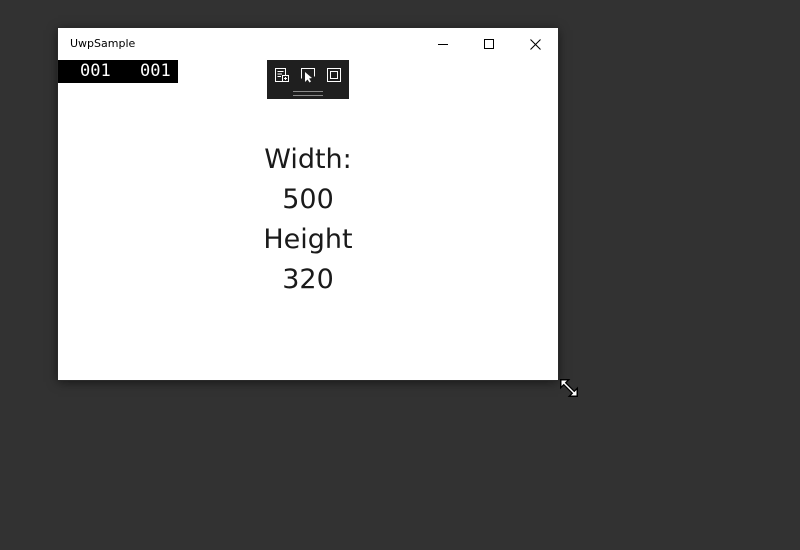 Image resolution: width=800 pixels, height=550 pixels. I want to click on height-value: 320, so click(308, 279).